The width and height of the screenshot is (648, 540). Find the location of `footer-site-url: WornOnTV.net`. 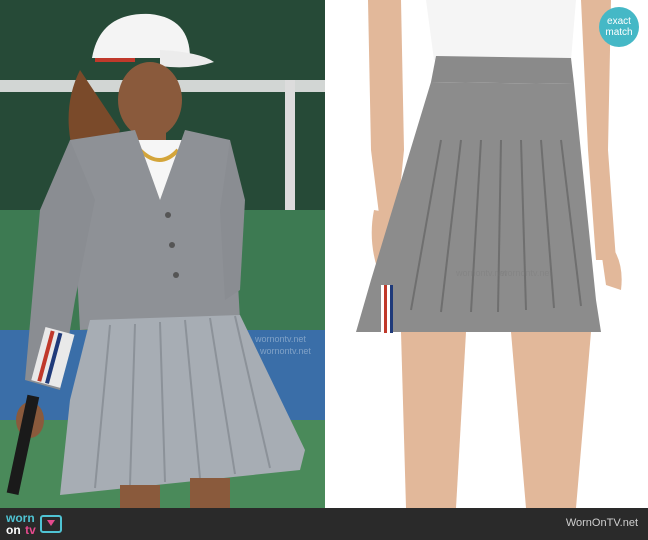

footer-site-url: WornOnTV.net is located at coordinates (602, 523).